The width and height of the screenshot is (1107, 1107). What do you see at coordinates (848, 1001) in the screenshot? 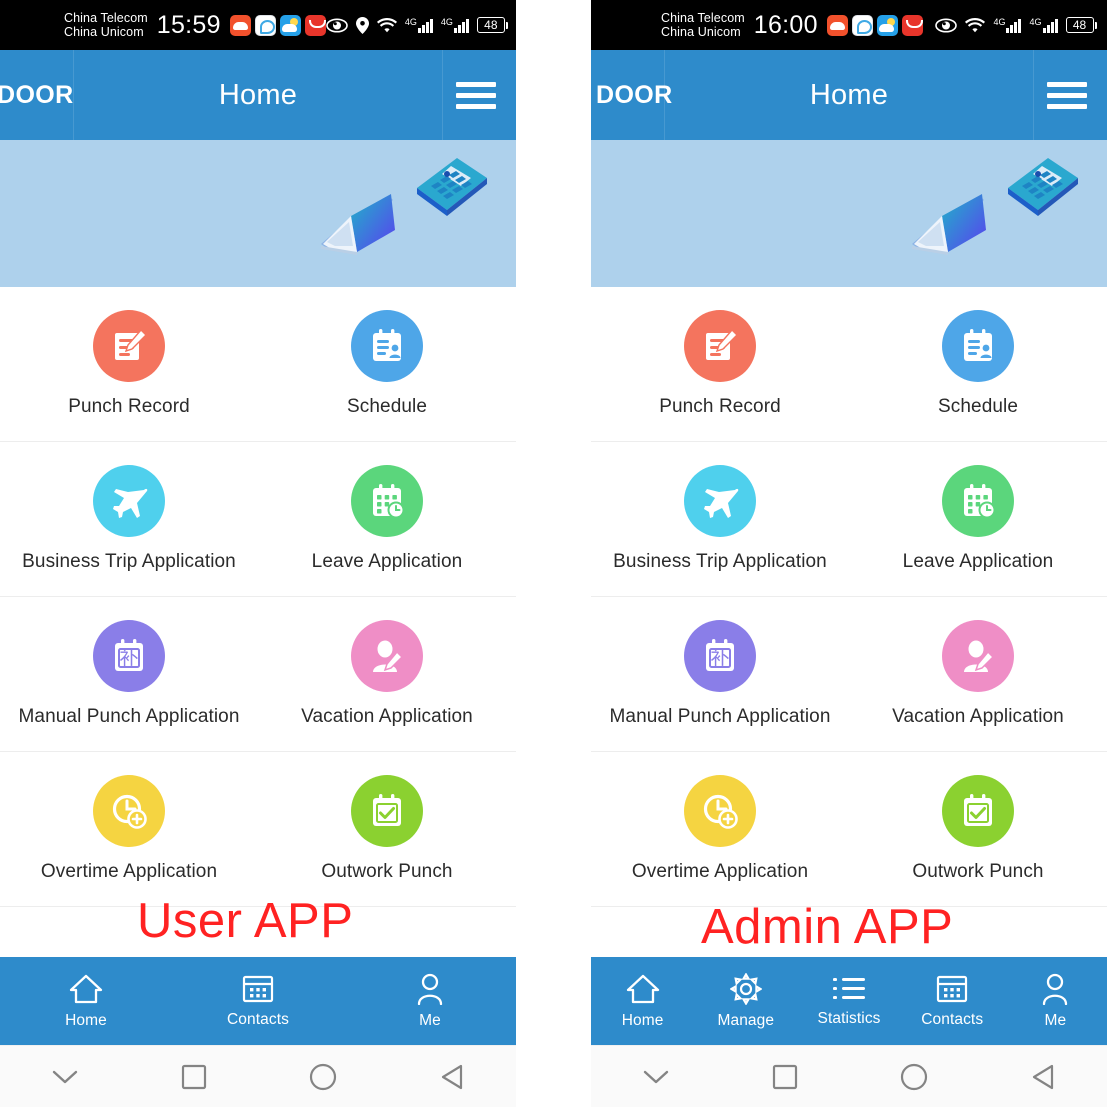
I see `nav-item-statistics: Statistics` at bounding box center [848, 1001].